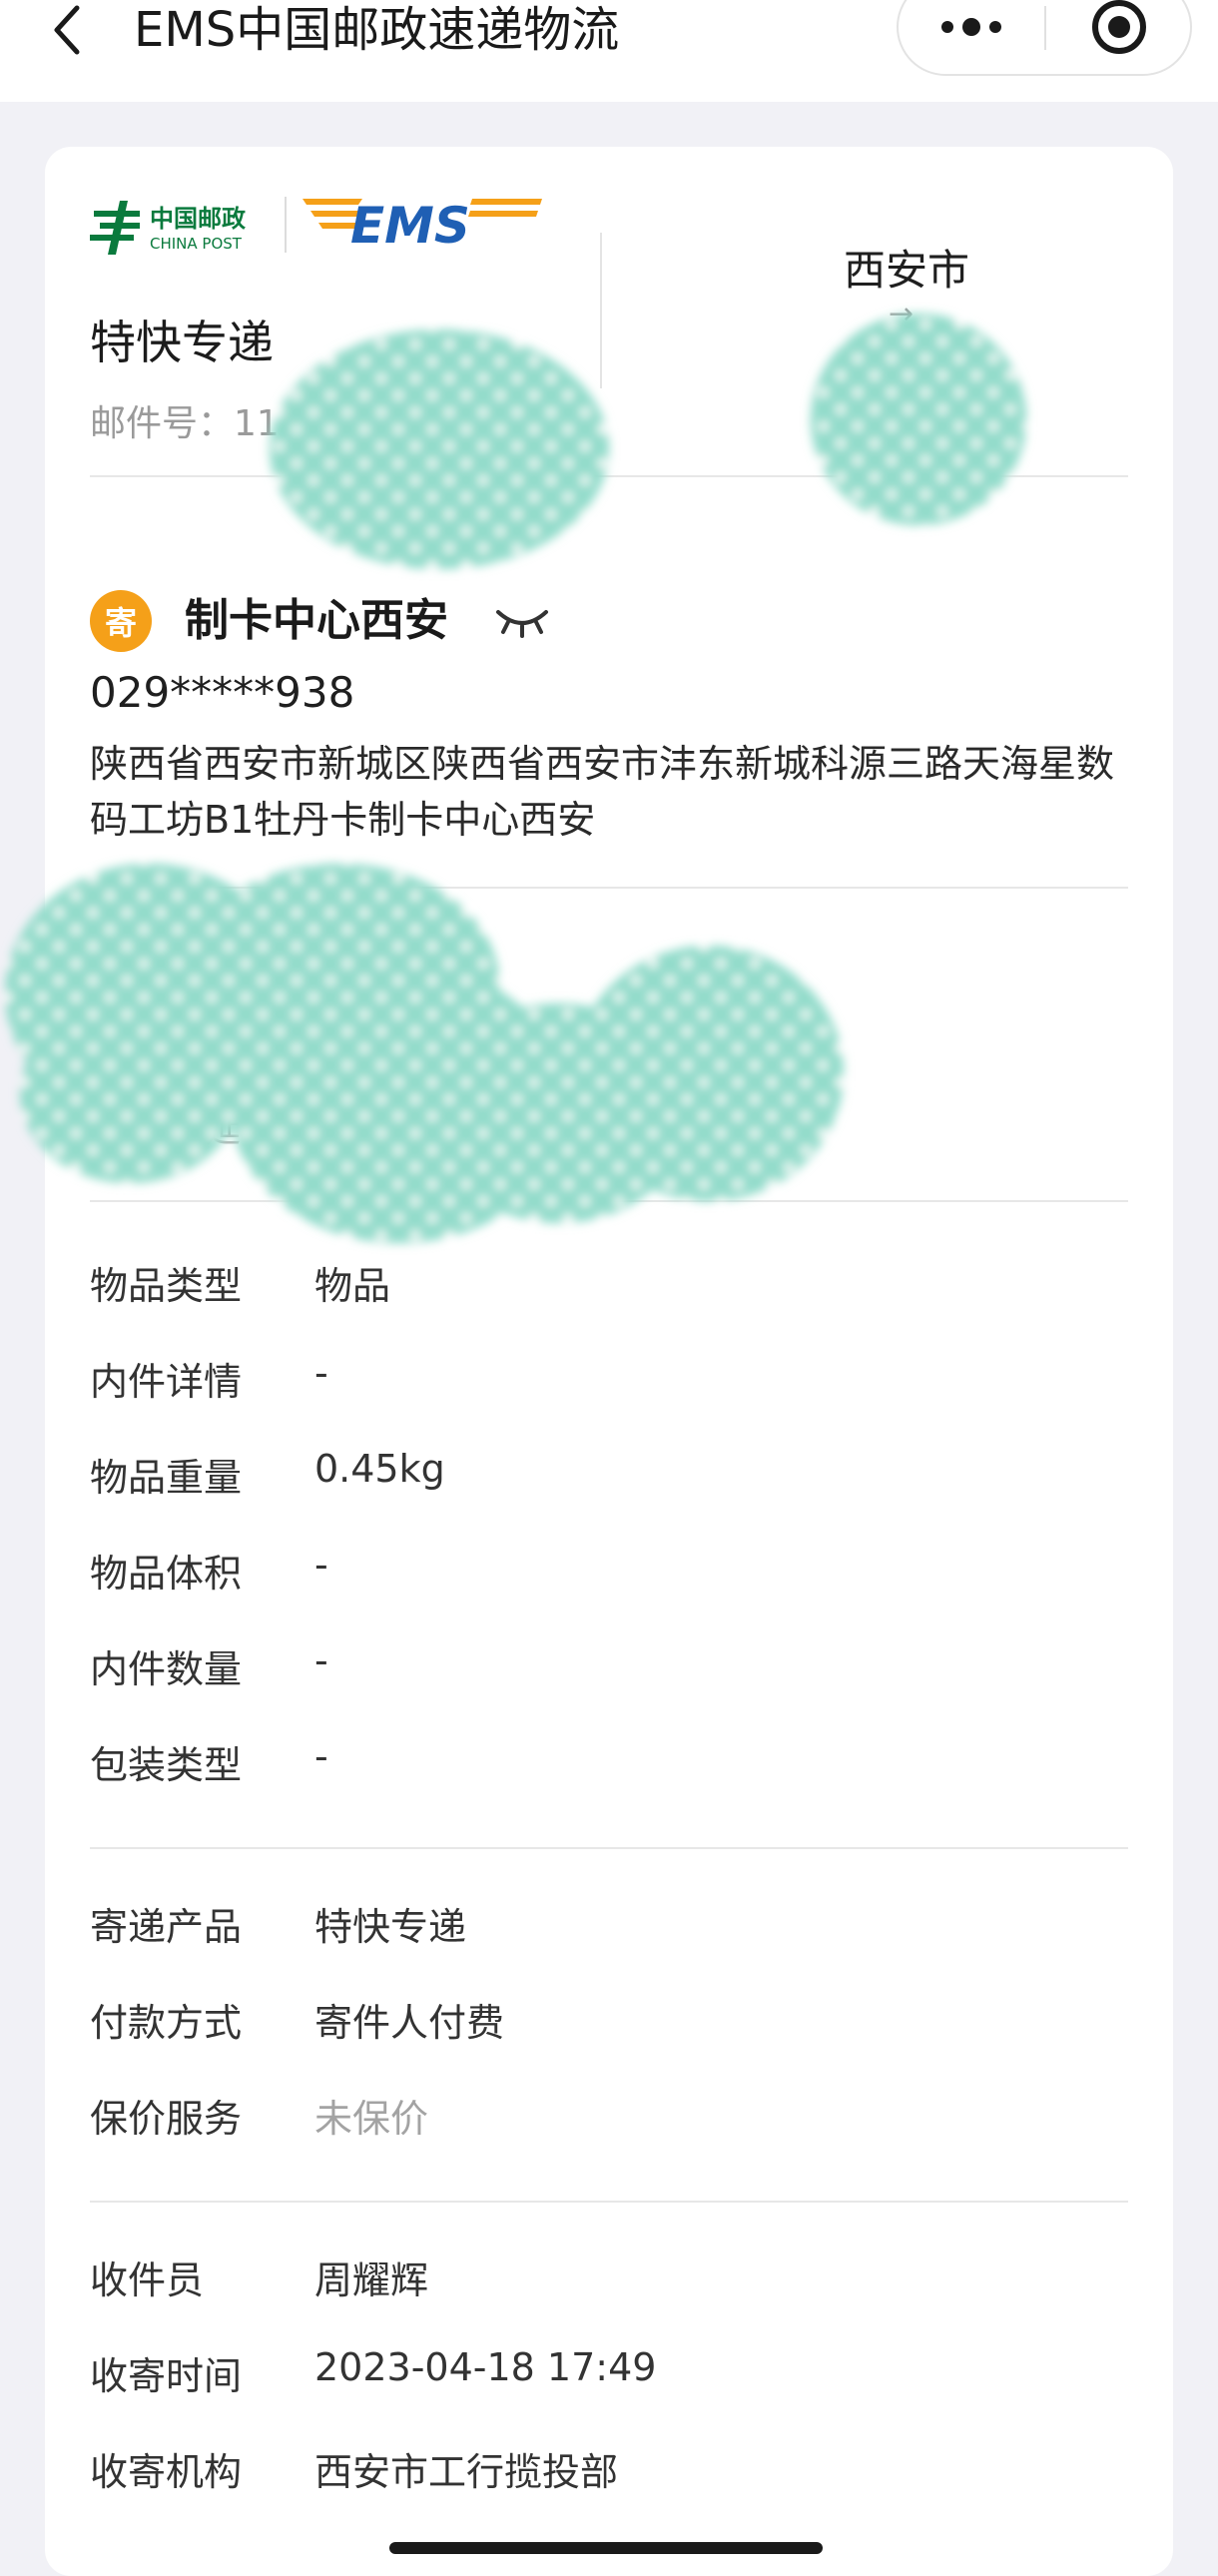 Image resolution: width=1218 pixels, height=2576 pixels. I want to click on item-volume-label: 物品体积, so click(166, 1574).